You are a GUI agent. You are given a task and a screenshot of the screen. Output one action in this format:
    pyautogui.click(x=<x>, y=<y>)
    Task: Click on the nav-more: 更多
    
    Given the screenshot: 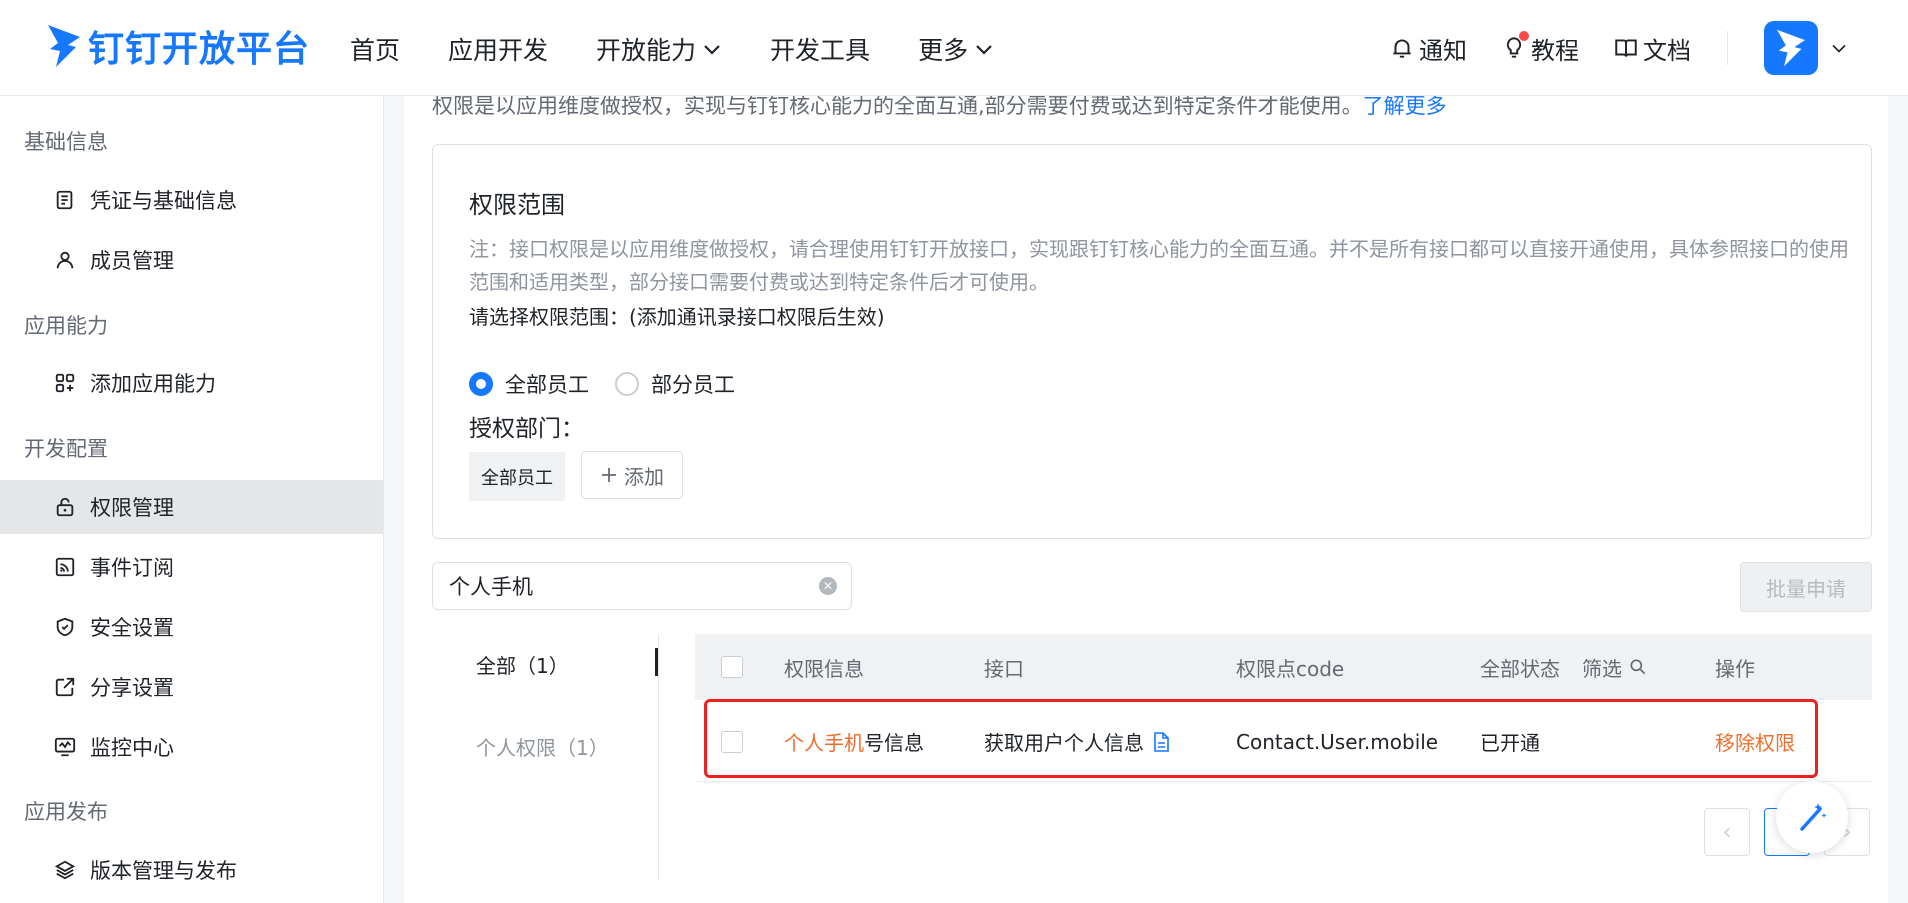 What is the action you would take?
    pyautogui.click(x=956, y=49)
    